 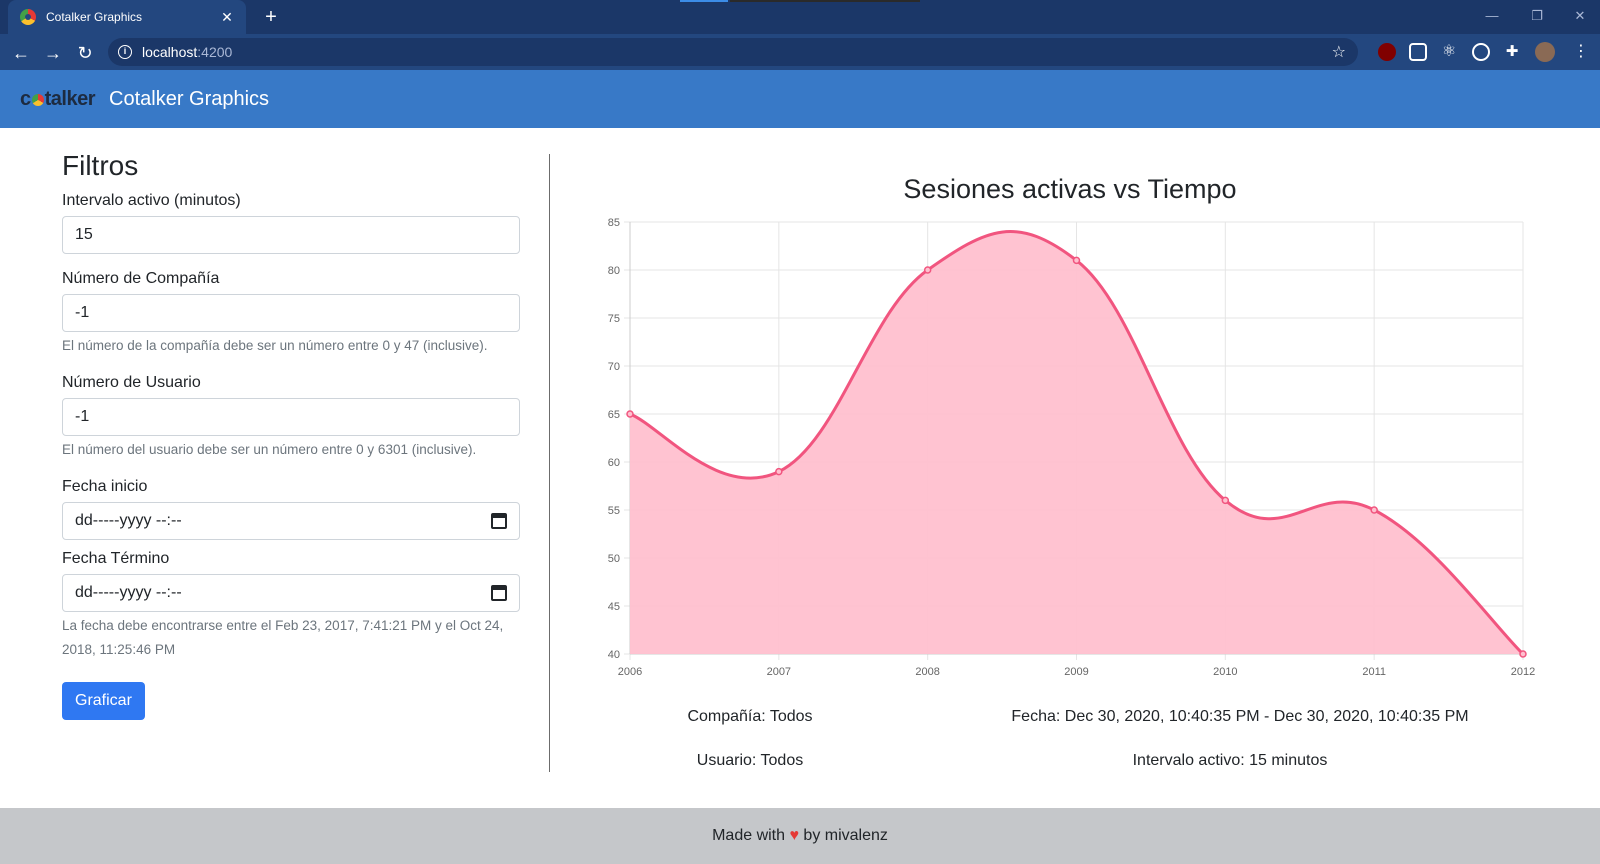 I want to click on x-tick-label: 2010, so click(x=1225, y=672).